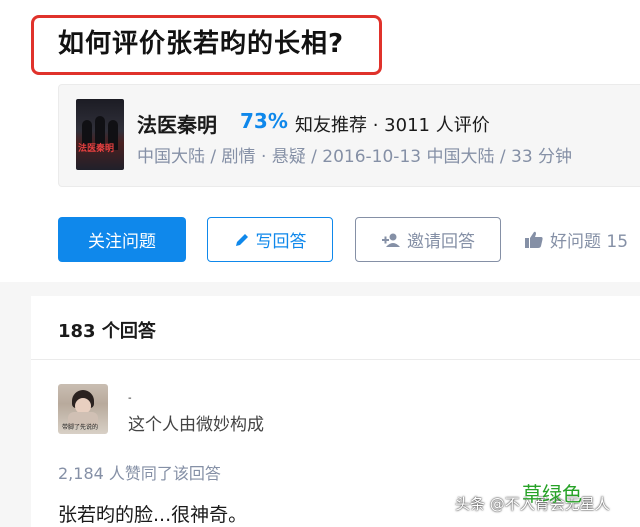 This screenshot has width=640, height=527. I want to click on invite-answer-button: 邀请回答, so click(428, 239).